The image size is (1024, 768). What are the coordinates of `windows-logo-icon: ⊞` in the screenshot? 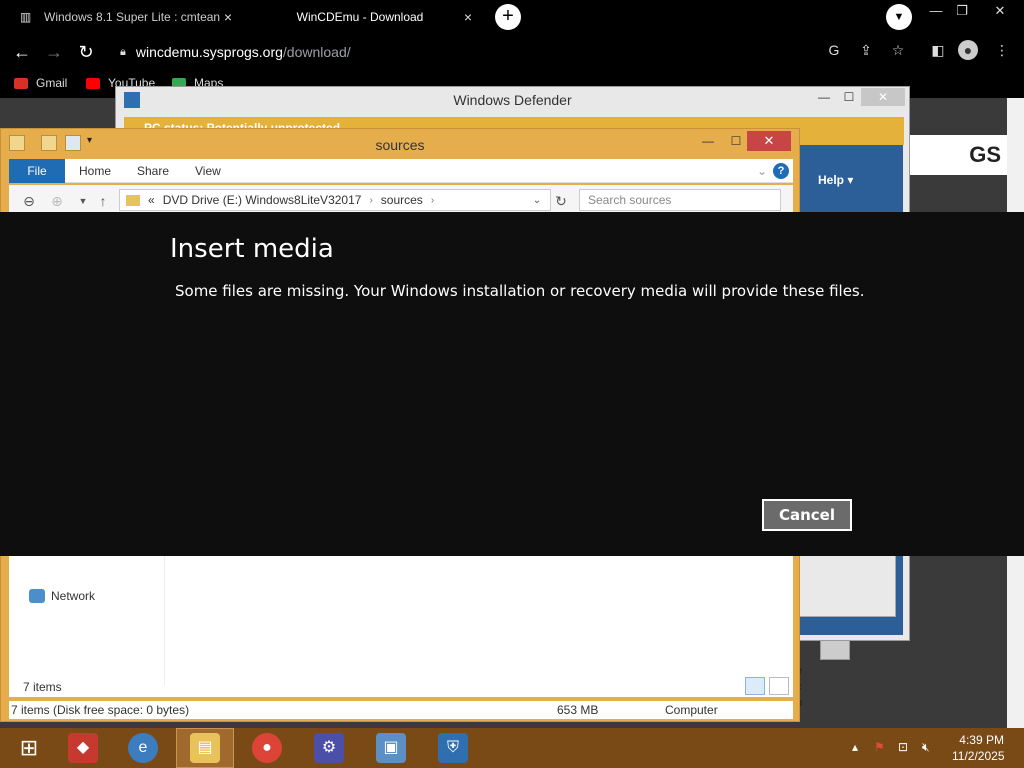 It's located at (29, 747).